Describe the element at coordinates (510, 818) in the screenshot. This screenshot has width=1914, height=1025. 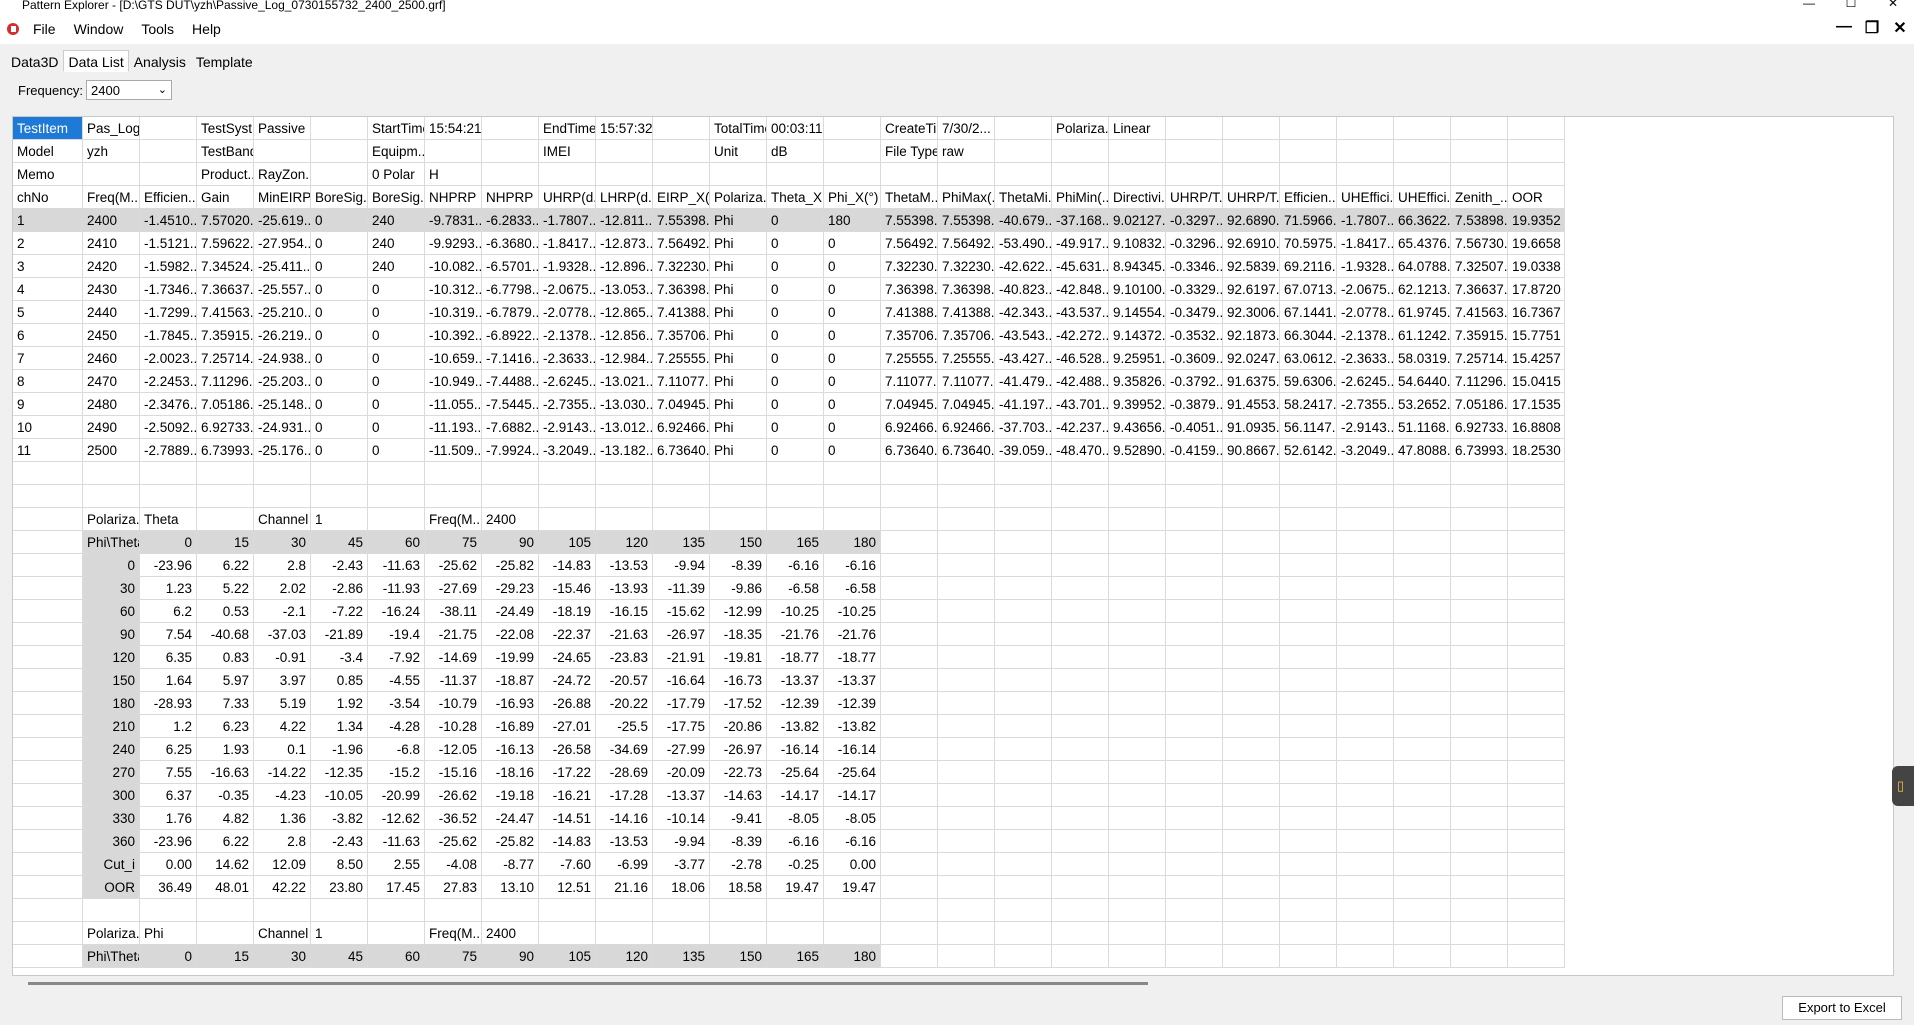
I see `grid-cell: -24.47` at that location.